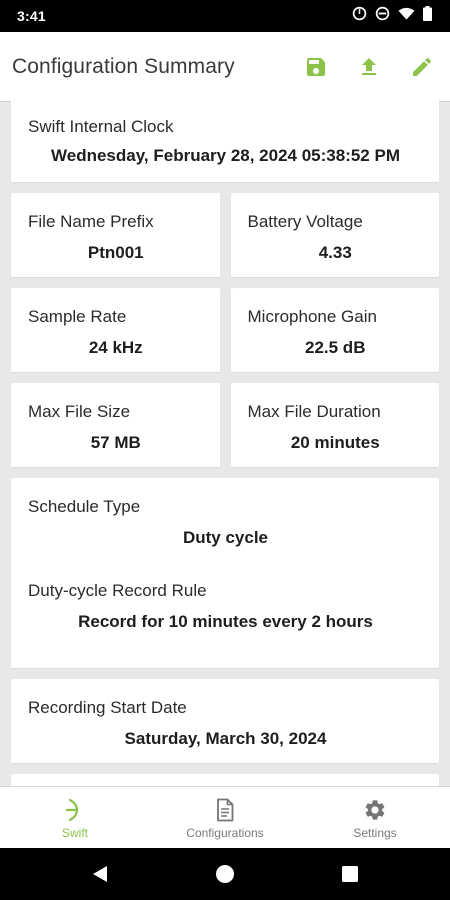 The height and width of the screenshot is (900, 450). I want to click on edit-button, so click(422, 67).